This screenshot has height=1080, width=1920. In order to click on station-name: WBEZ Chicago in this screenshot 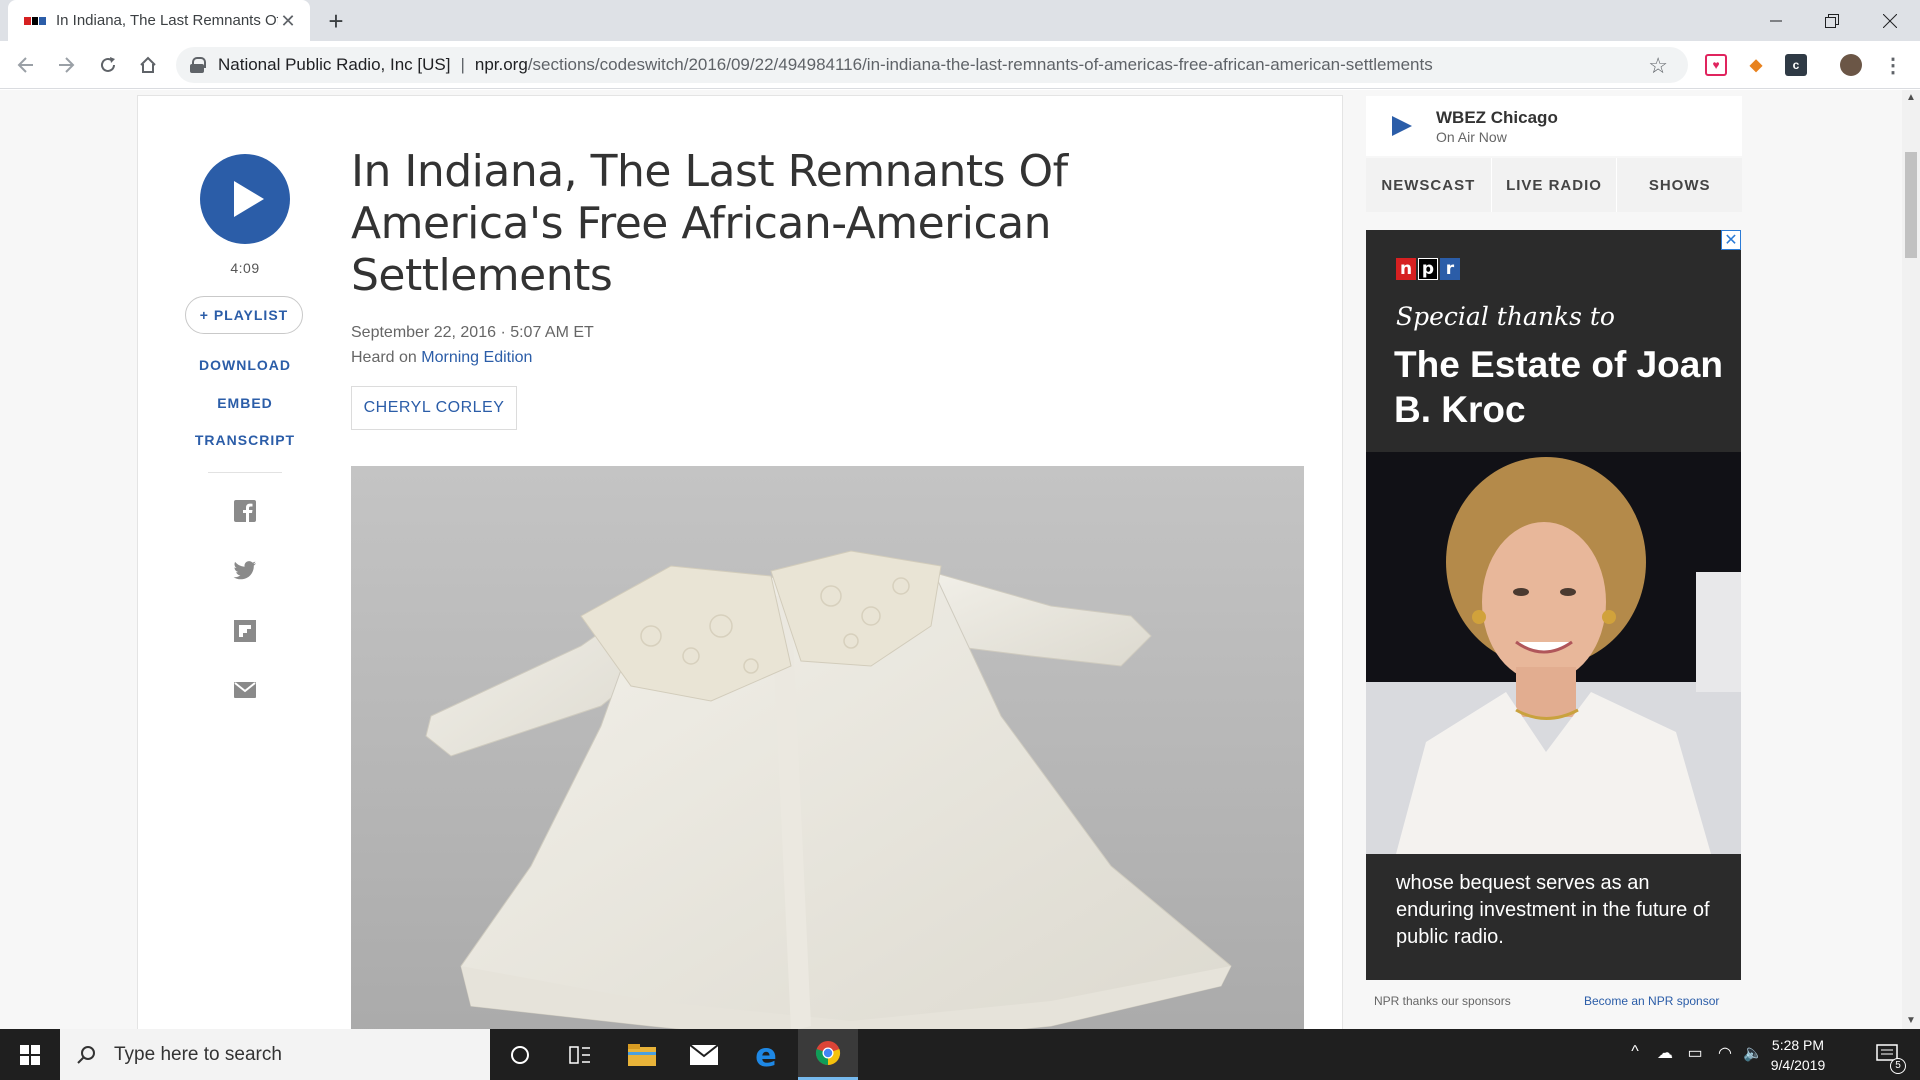, I will do `click(1497, 117)`.